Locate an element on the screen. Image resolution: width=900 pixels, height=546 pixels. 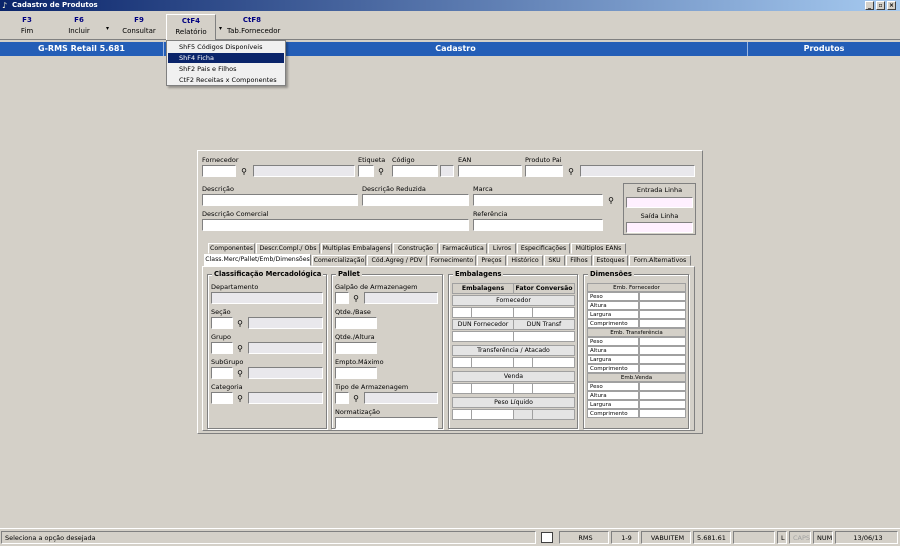
tipo-armazenagem-search-icon: ⚲ is located at coordinates (356, 398).